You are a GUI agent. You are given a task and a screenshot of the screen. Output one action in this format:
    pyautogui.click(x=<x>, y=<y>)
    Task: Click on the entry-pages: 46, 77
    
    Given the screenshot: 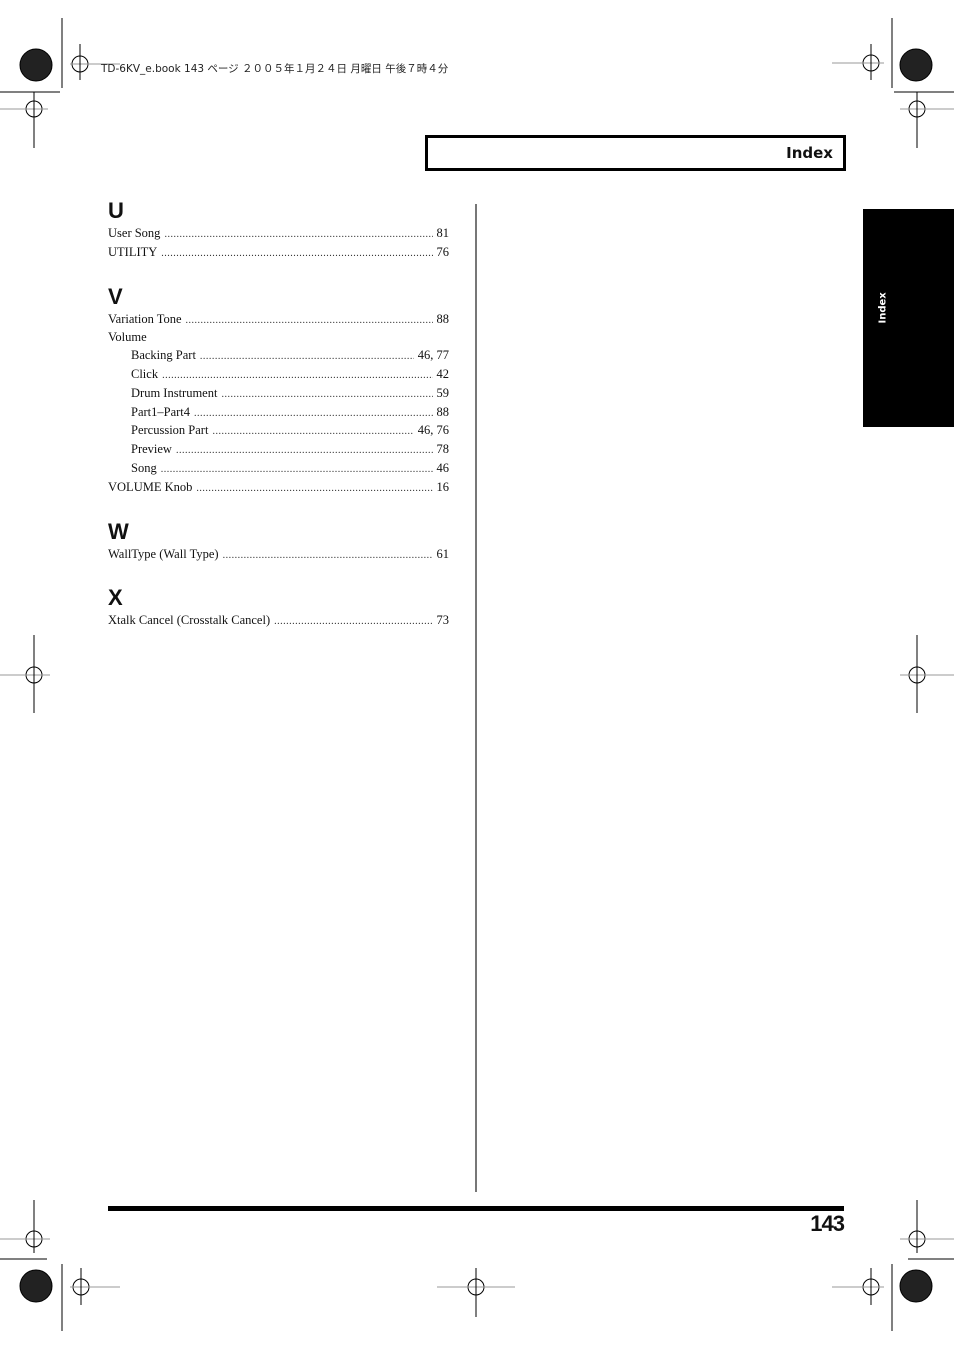 What is the action you would take?
    pyautogui.click(x=433, y=355)
    